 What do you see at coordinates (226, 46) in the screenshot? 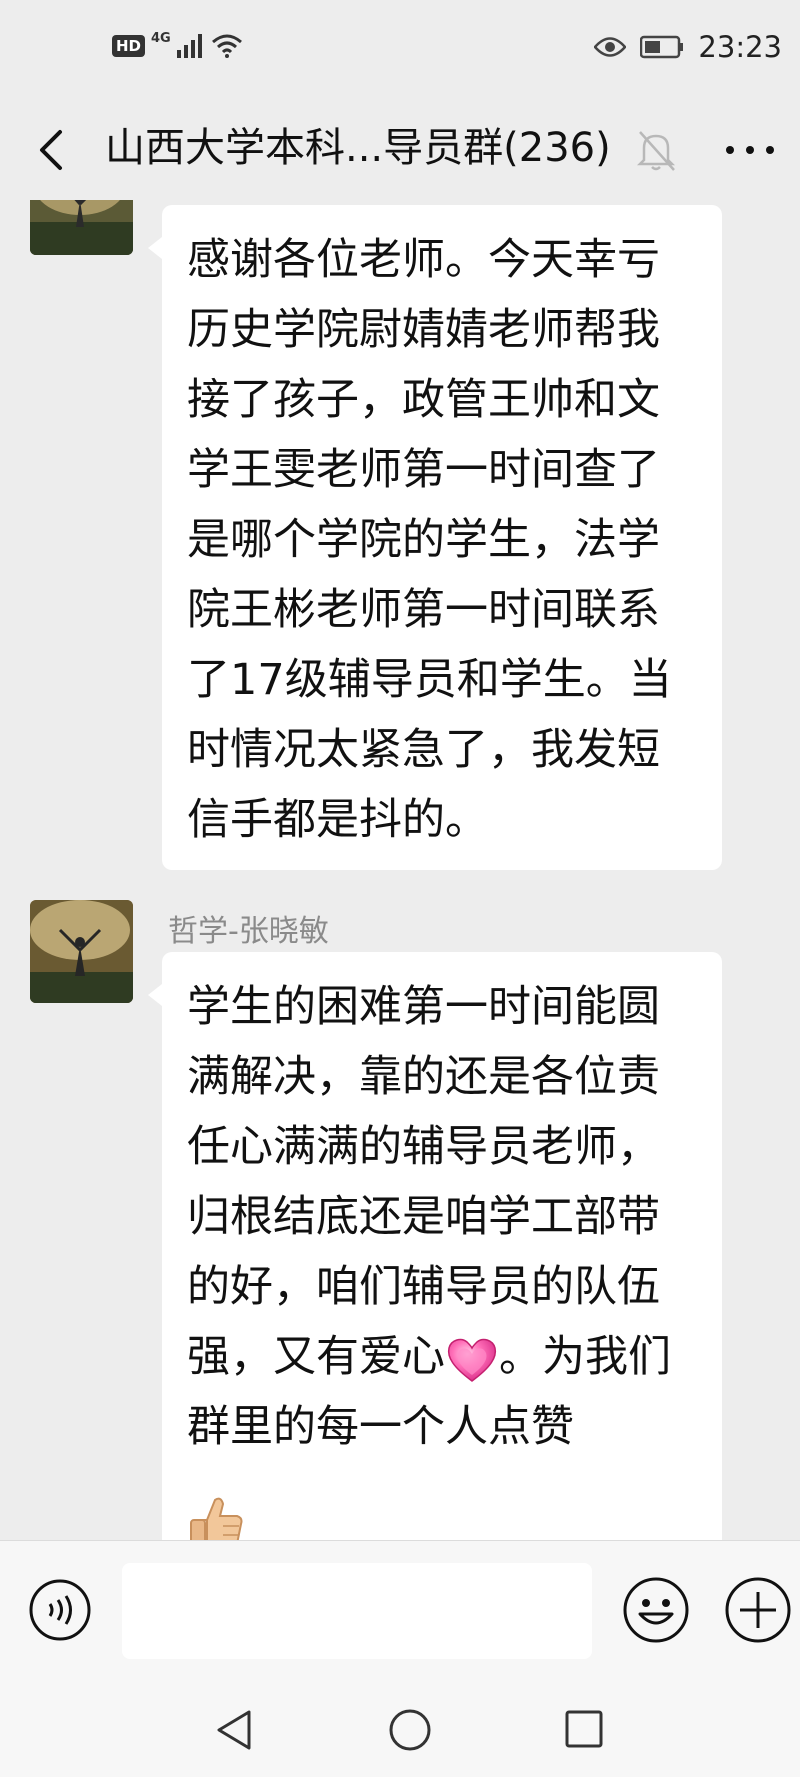
I see `wifi-icon` at bounding box center [226, 46].